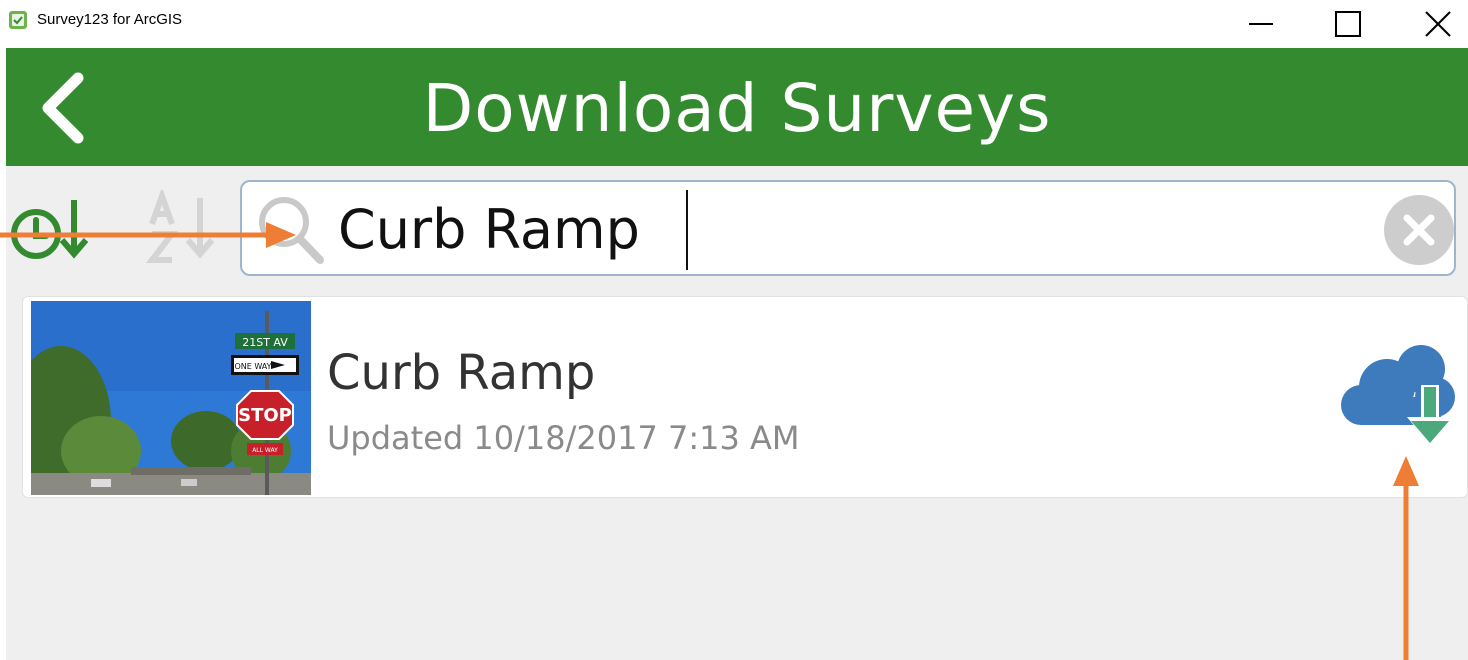 This screenshot has height=660, width=1468. What do you see at coordinates (734, 24) in the screenshot?
I see `window-titlebar: Survey123 for ArcGIS` at bounding box center [734, 24].